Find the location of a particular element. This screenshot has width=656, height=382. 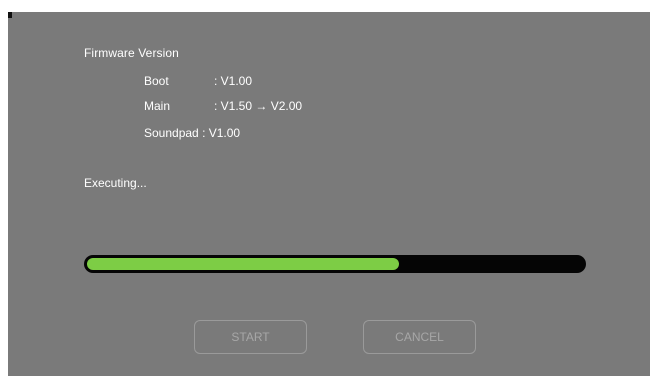

cancel-button: CANCEL is located at coordinates (419, 337).